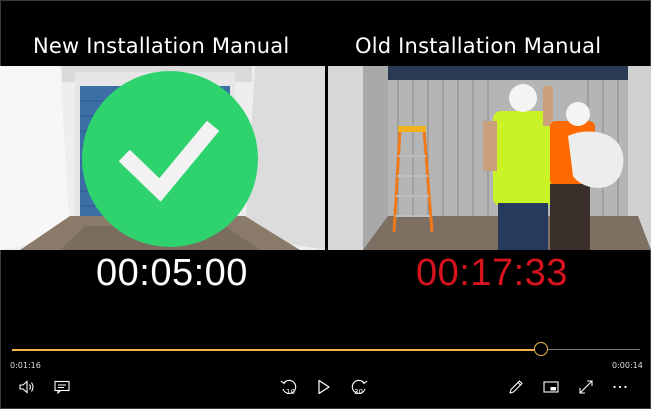 The image size is (651, 409). I want to click on skip-forward-button: 30, so click(359, 387).